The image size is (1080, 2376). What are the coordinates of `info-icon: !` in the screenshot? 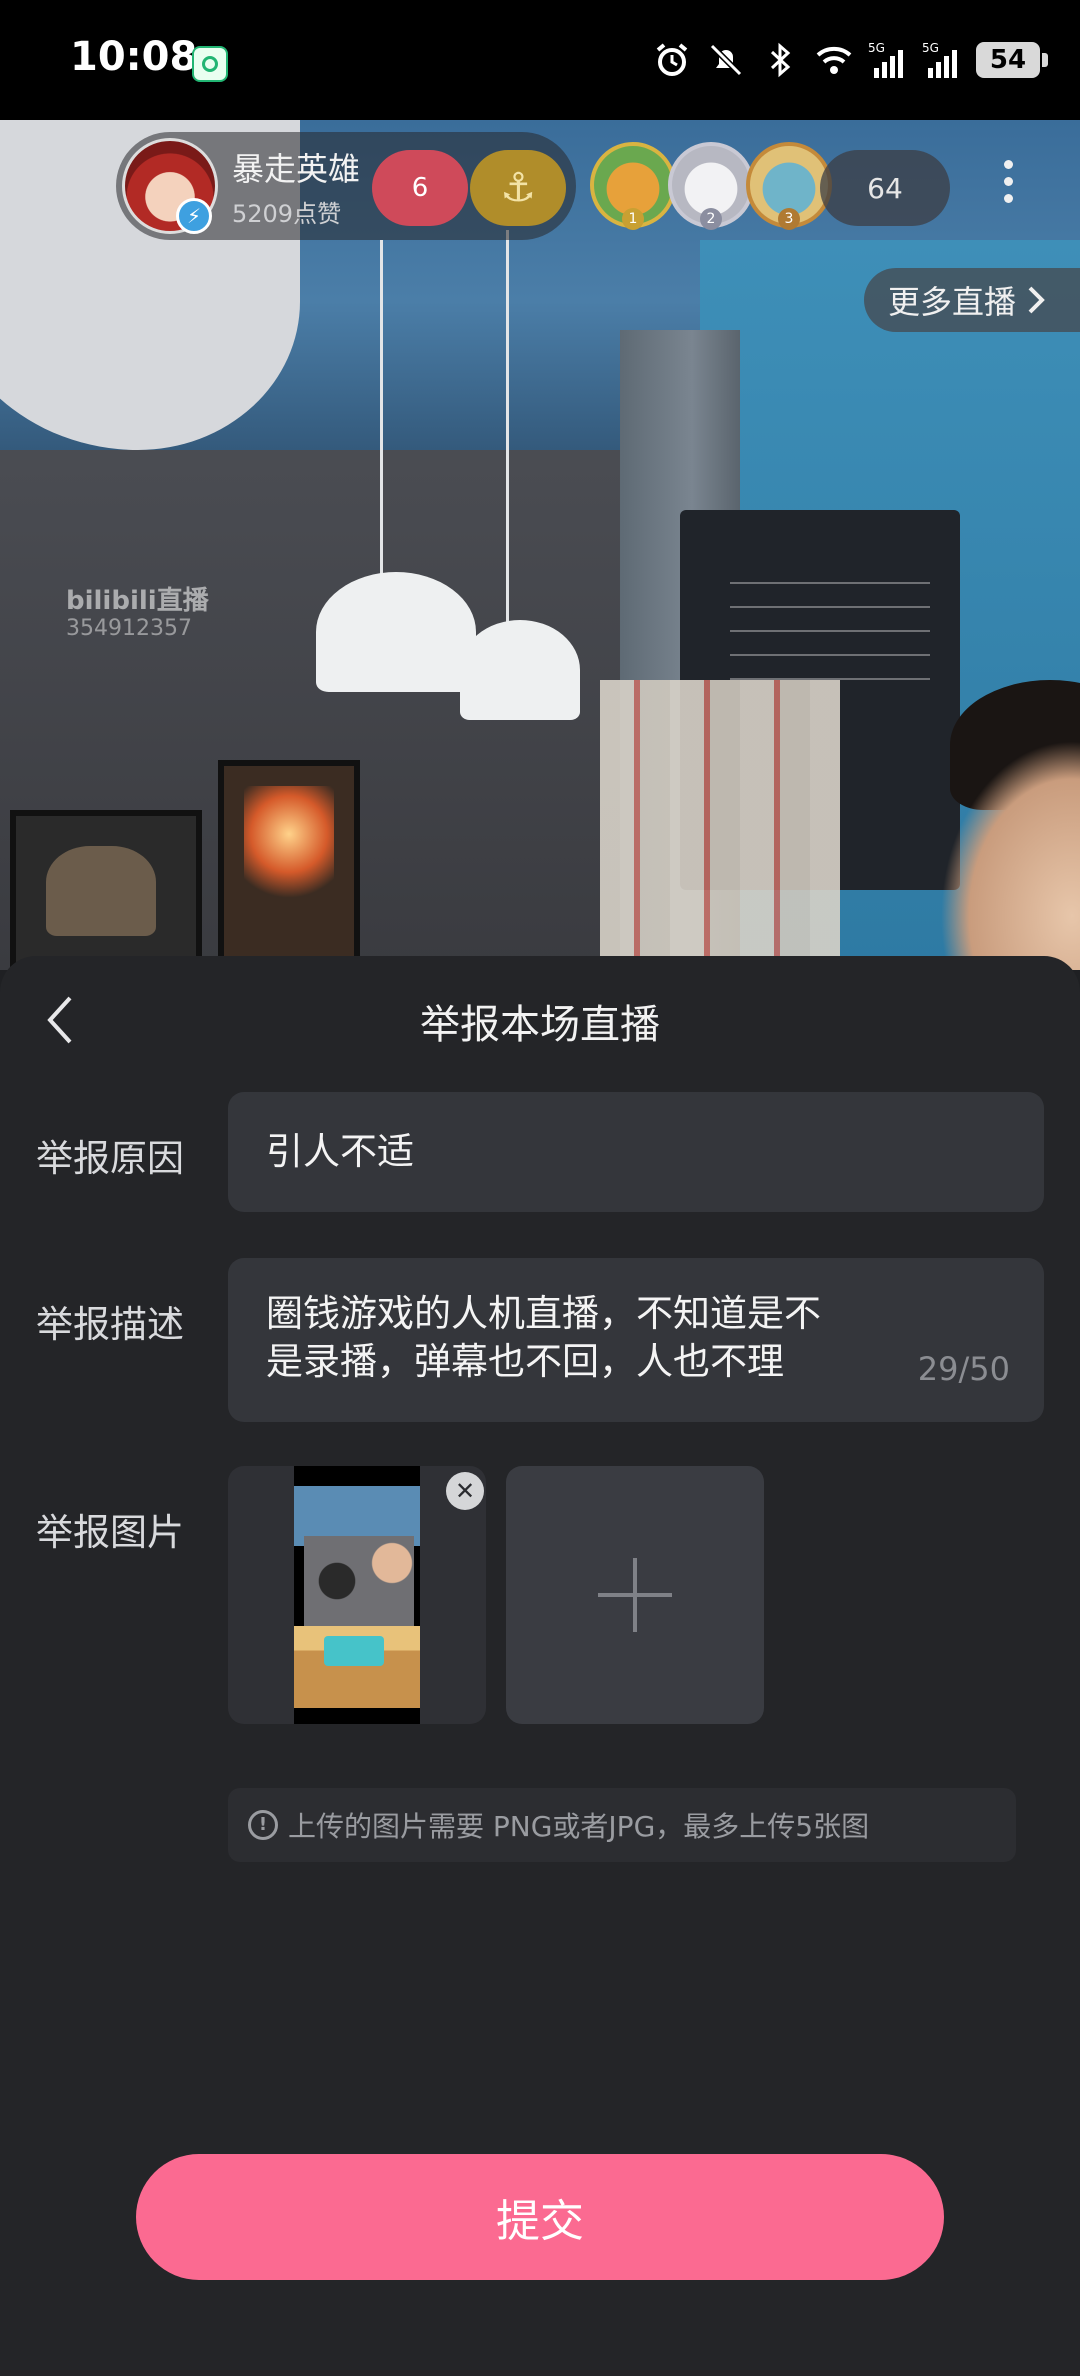 It's located at (263, 1825).